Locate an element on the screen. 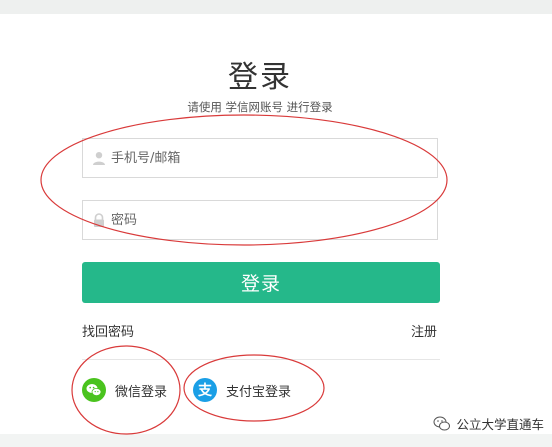 The width and height of the screenshot is (552, 447). divider is located at coordinates (261, 359).